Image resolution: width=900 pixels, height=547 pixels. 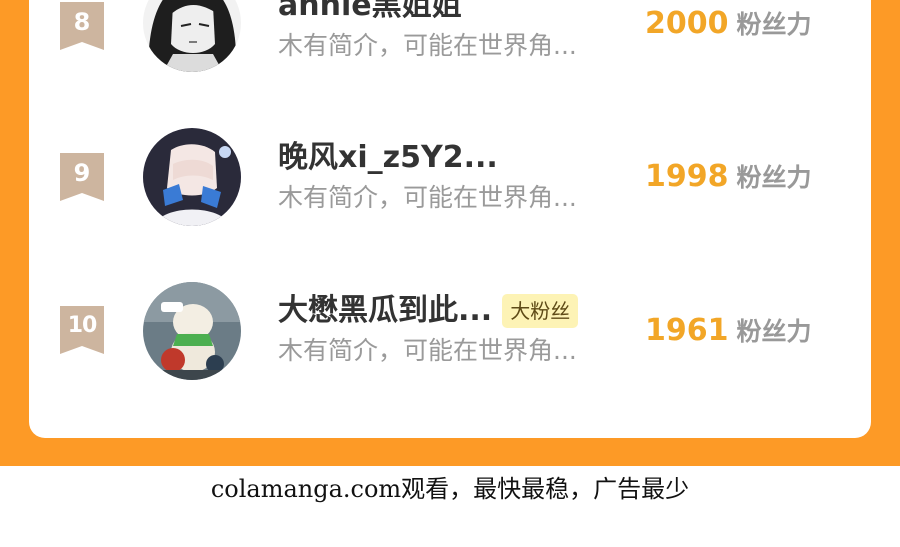 I want to click on name-line: annie黑姐姐, so click(x=370, y=13).